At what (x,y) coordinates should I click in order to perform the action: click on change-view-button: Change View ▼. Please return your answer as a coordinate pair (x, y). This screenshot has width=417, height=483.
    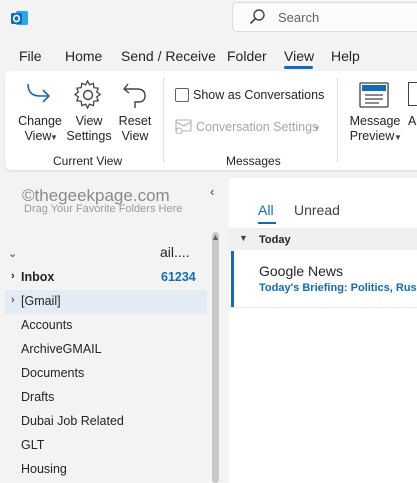
    Looking at the image, I should click on (40, 112).